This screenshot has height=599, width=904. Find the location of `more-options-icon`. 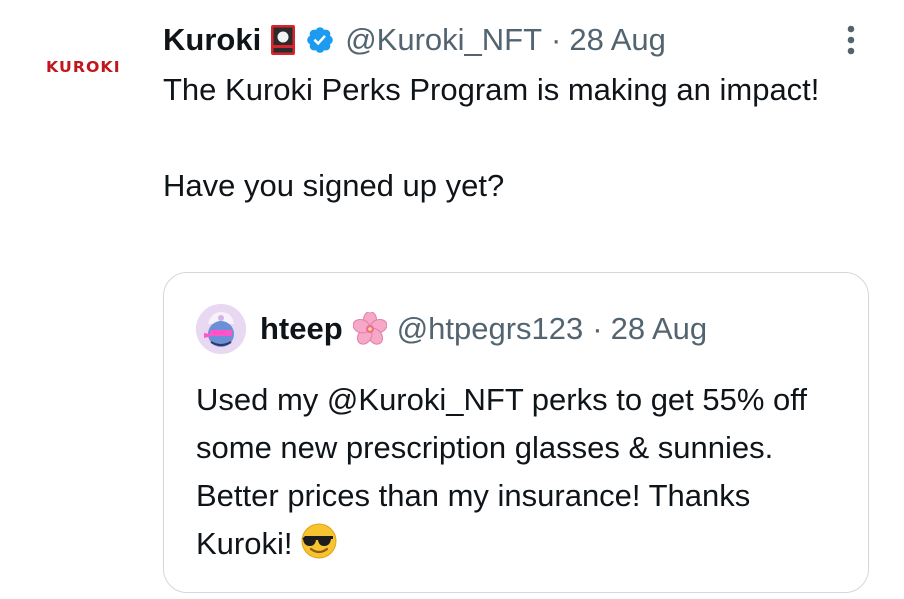

more-options-icon is located at coordinates (851, 40).